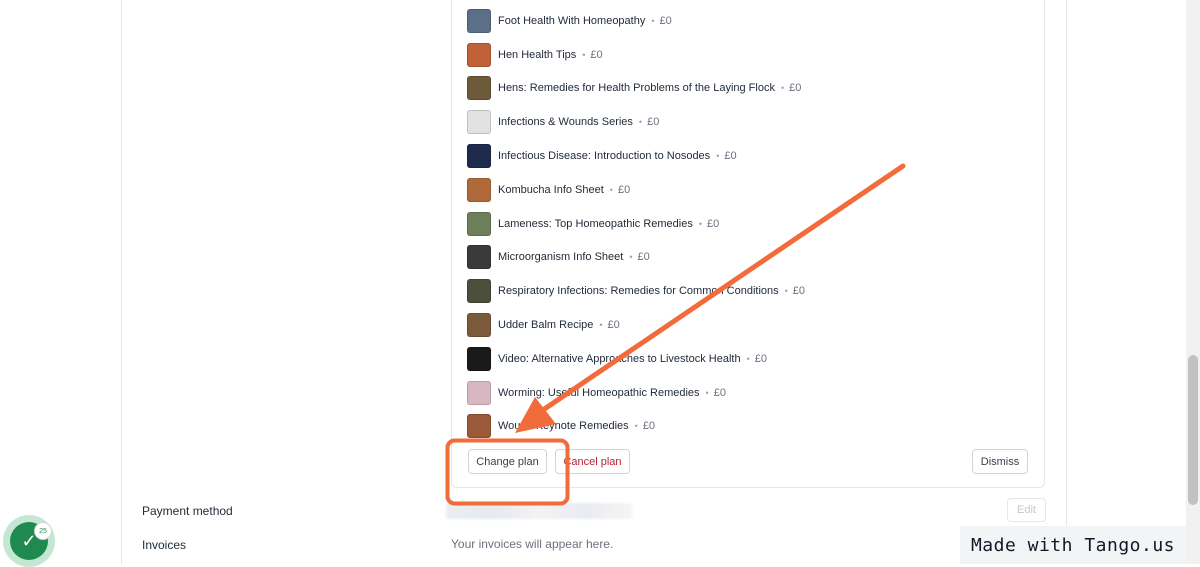  Describe the element at coordinates (43, 531) in the screenshot. I see `tango-step-count: 25` at that location.